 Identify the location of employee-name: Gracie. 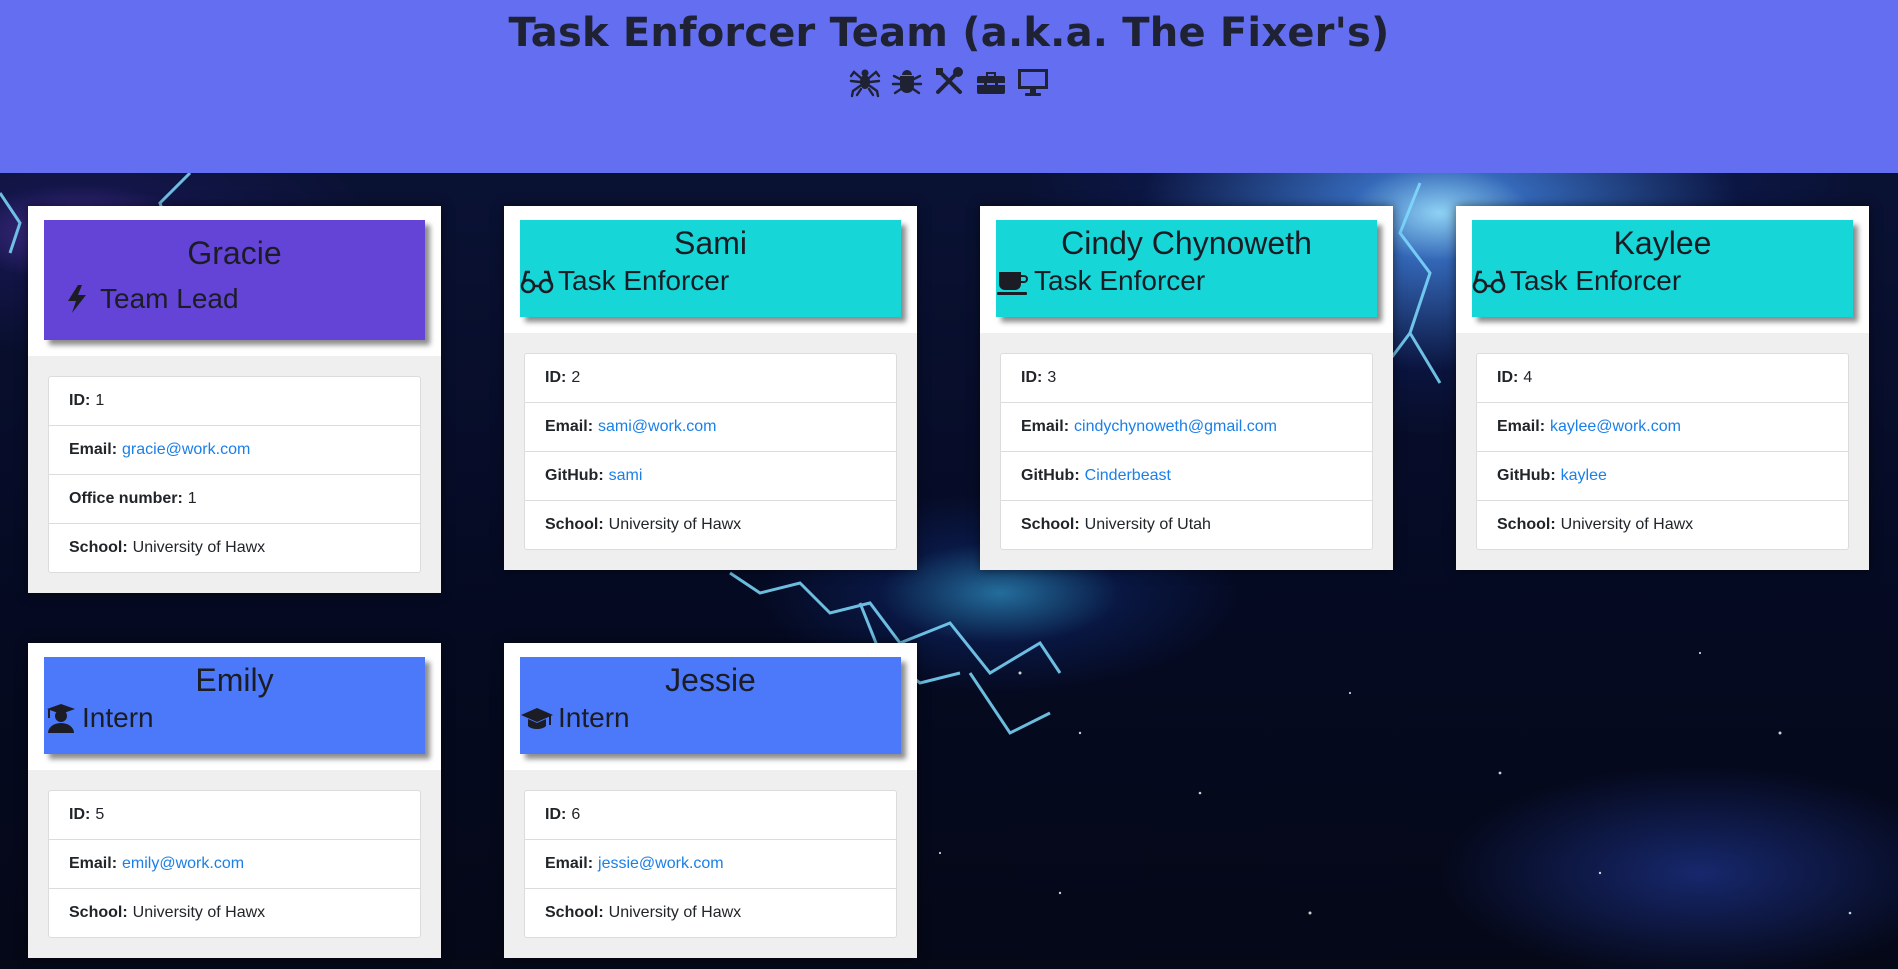
(234, 253).